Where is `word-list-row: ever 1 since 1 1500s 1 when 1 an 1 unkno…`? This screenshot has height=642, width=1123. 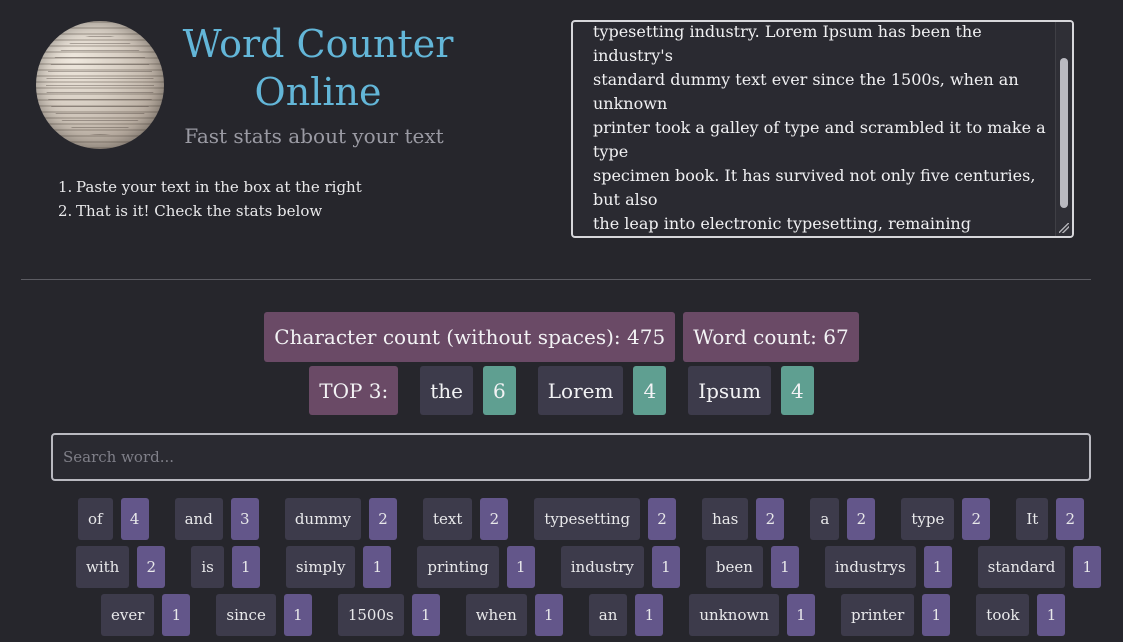 word-list-row: ever 1 since 1 1500s 1 when 1 an 1 unkno… is located at coordinates (580, 615).